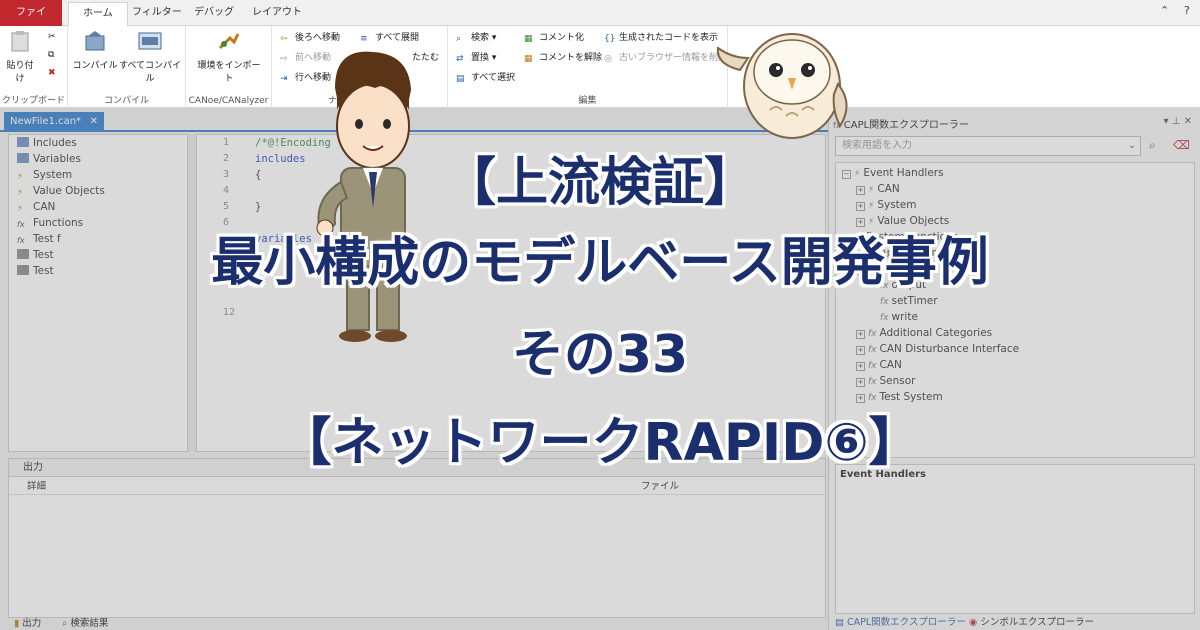  I want to click on search-label: 検索, so click(480, 38).